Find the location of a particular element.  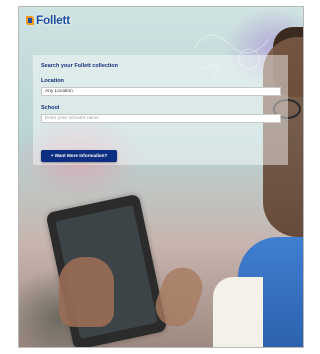

more-information-button: + Want More Information? is located at coordinates (79, 156).